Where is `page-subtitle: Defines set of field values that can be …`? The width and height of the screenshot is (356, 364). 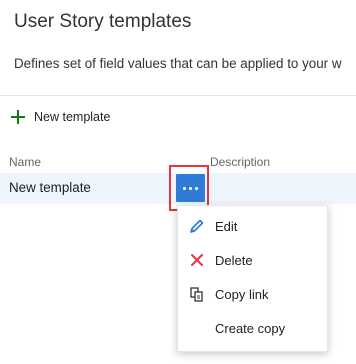 page-subtitle: Defines set of field values that can be … is located at coordinates (178, 63).